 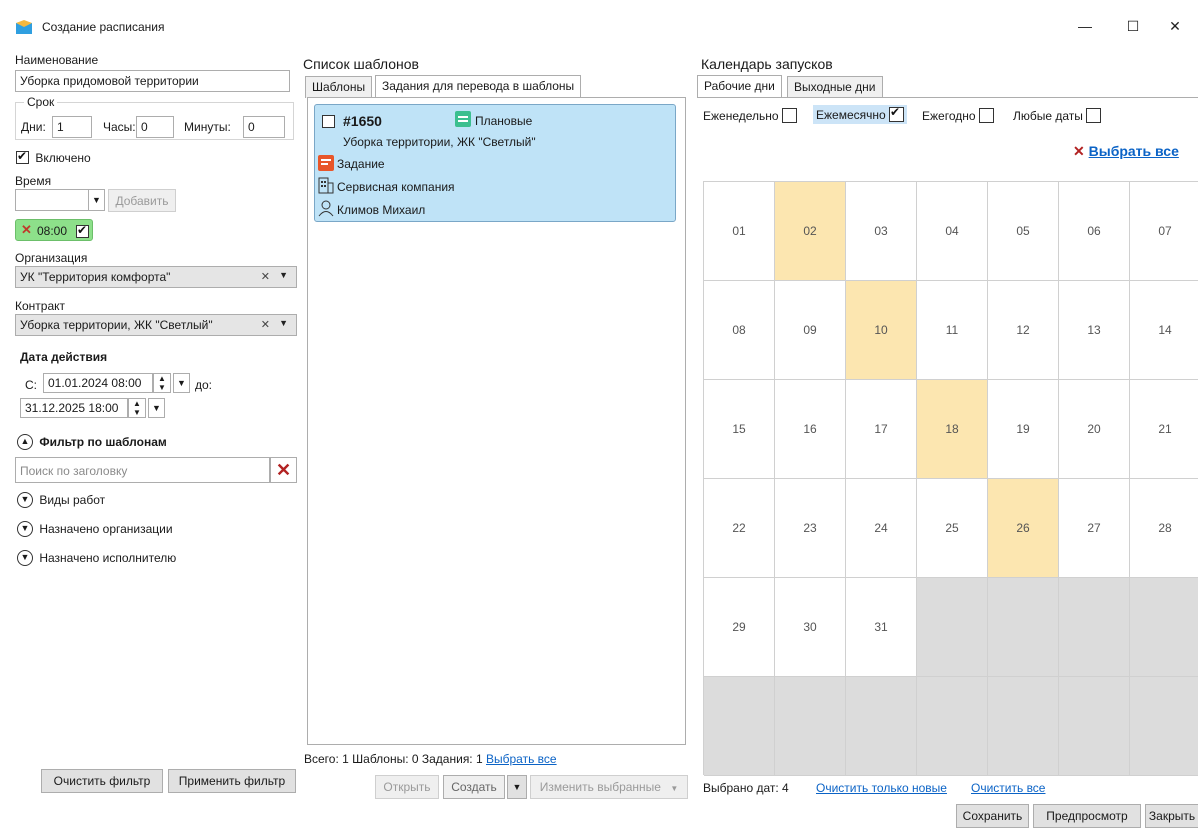 What do you see at coordinates (265, 324) in the screenshot?
I see `clear-contract-icon: ✕` at bounding box center [265, 324].